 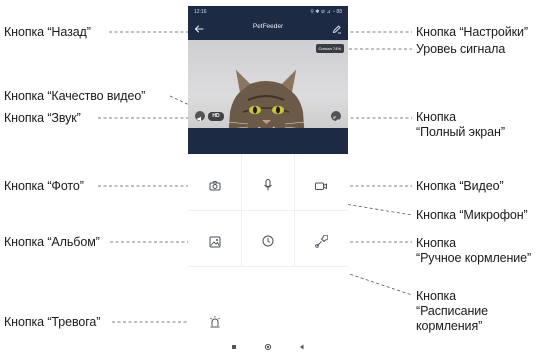 What do you see at coordinates (472, 215) in the screenshot?
I see `label-microphone-button: Кнопка “Микрофон”` at bounding box center [472, 215].